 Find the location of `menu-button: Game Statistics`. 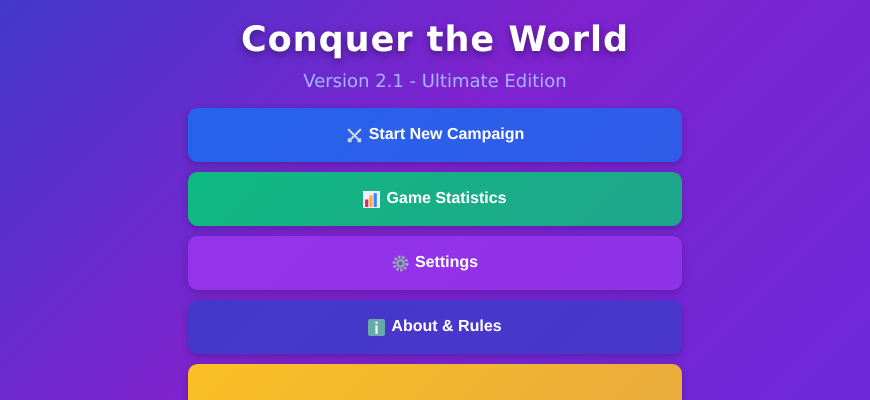

menu-button: Game Statistics is located at coordinates (435, 199).